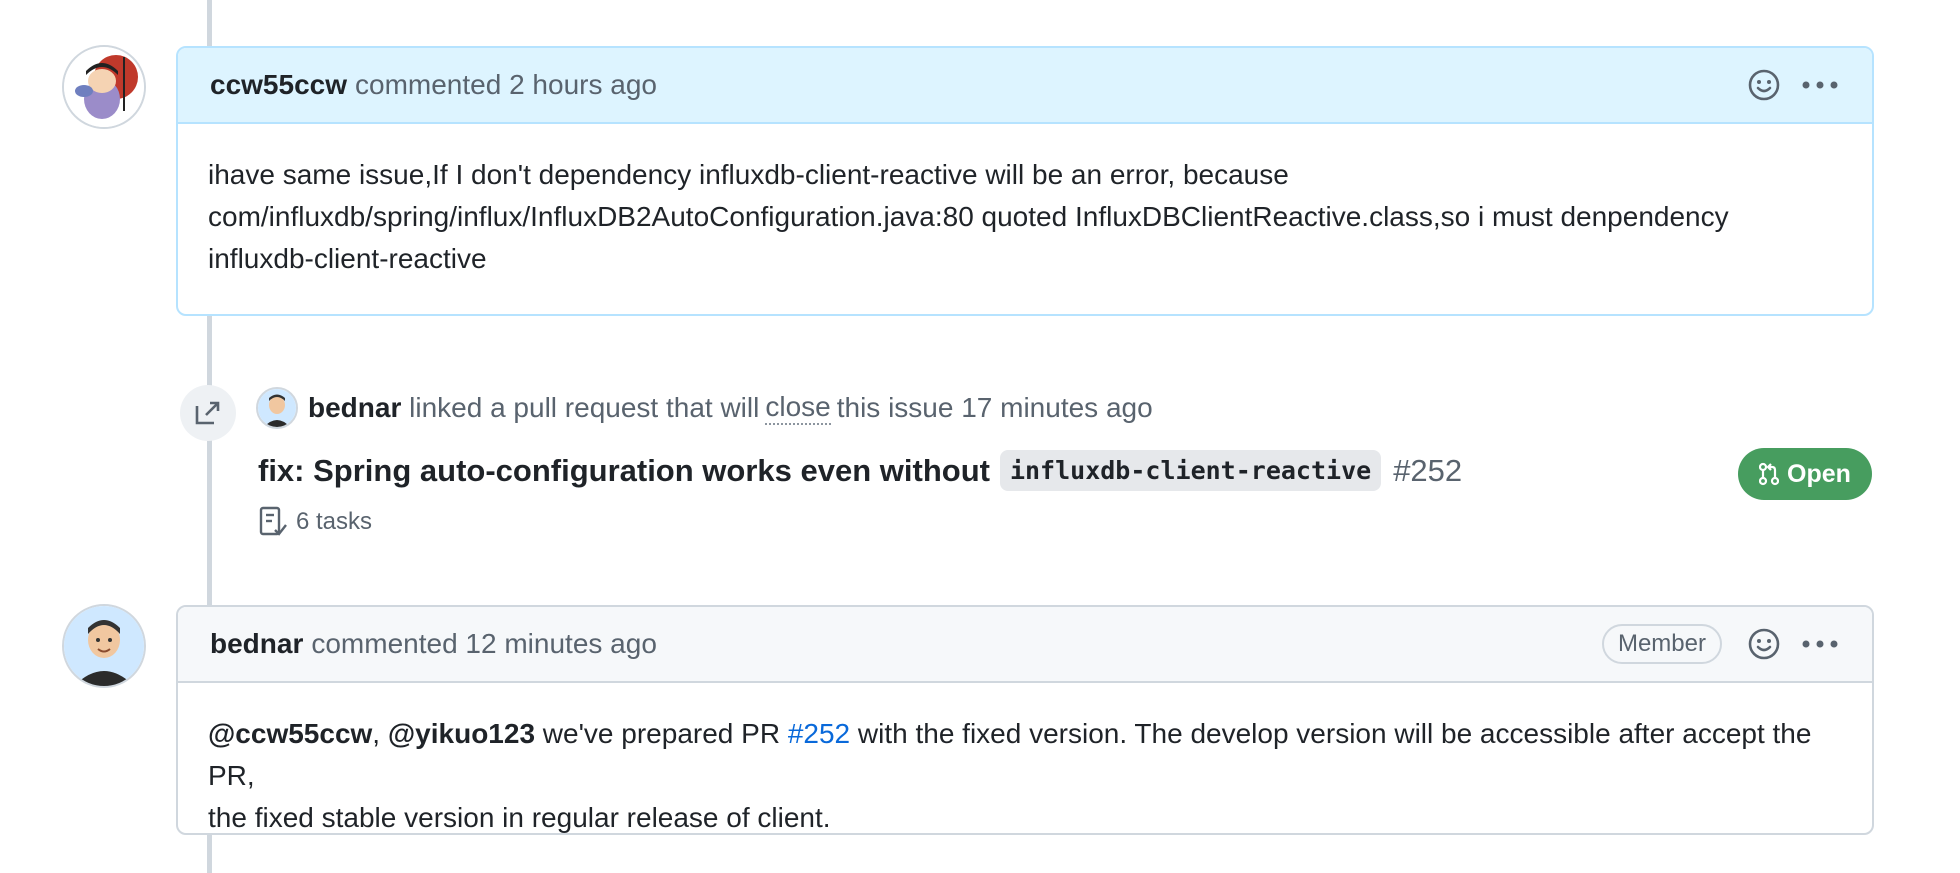  What do you see at coordinates (484, 644) in the screenshot?
I see `comment-timestamp: commented 12 minutes ago` at bounding box center [484, 644].